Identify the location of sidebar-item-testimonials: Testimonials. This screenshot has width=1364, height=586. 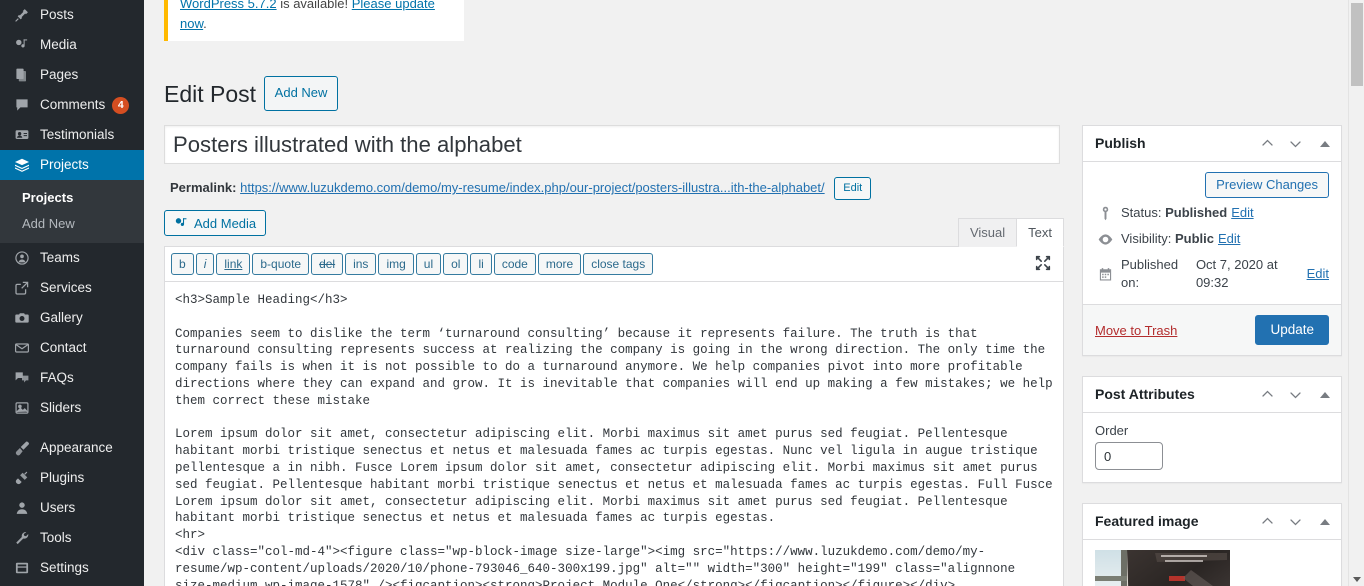
(72, 135).